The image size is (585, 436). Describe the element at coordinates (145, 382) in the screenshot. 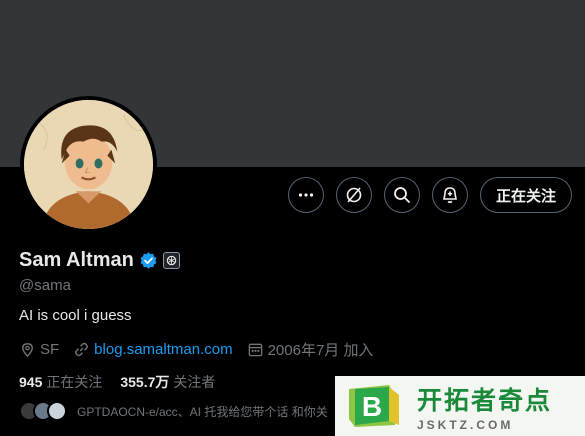

I see `followers-count: 355.7万` at that location.